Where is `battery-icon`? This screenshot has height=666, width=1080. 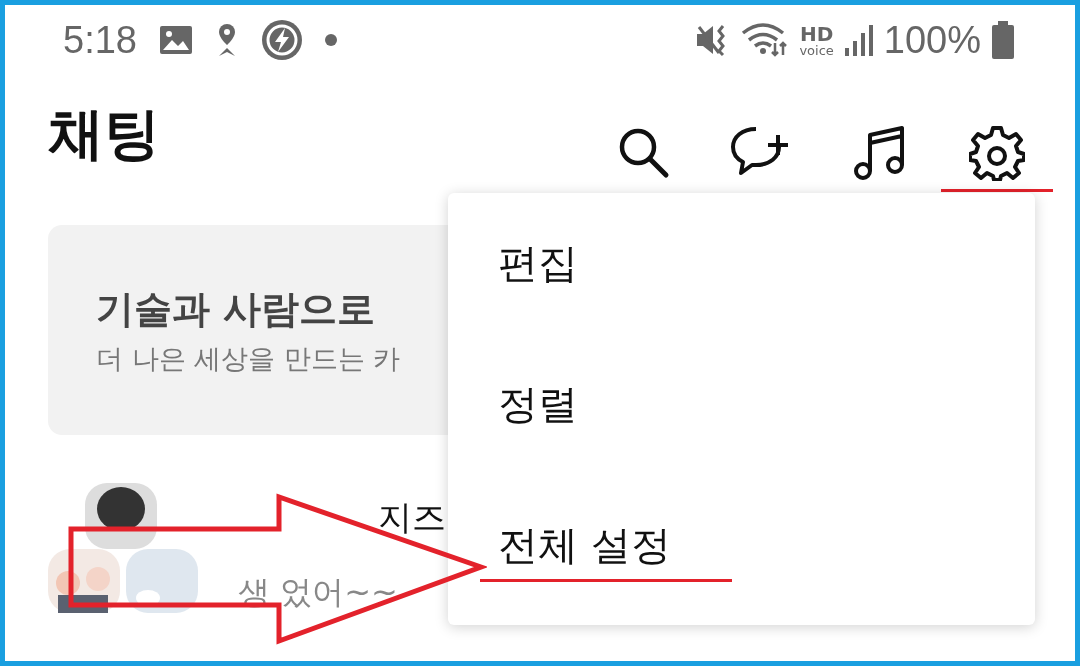 battery-icon is located at coordinates (1003, 40).